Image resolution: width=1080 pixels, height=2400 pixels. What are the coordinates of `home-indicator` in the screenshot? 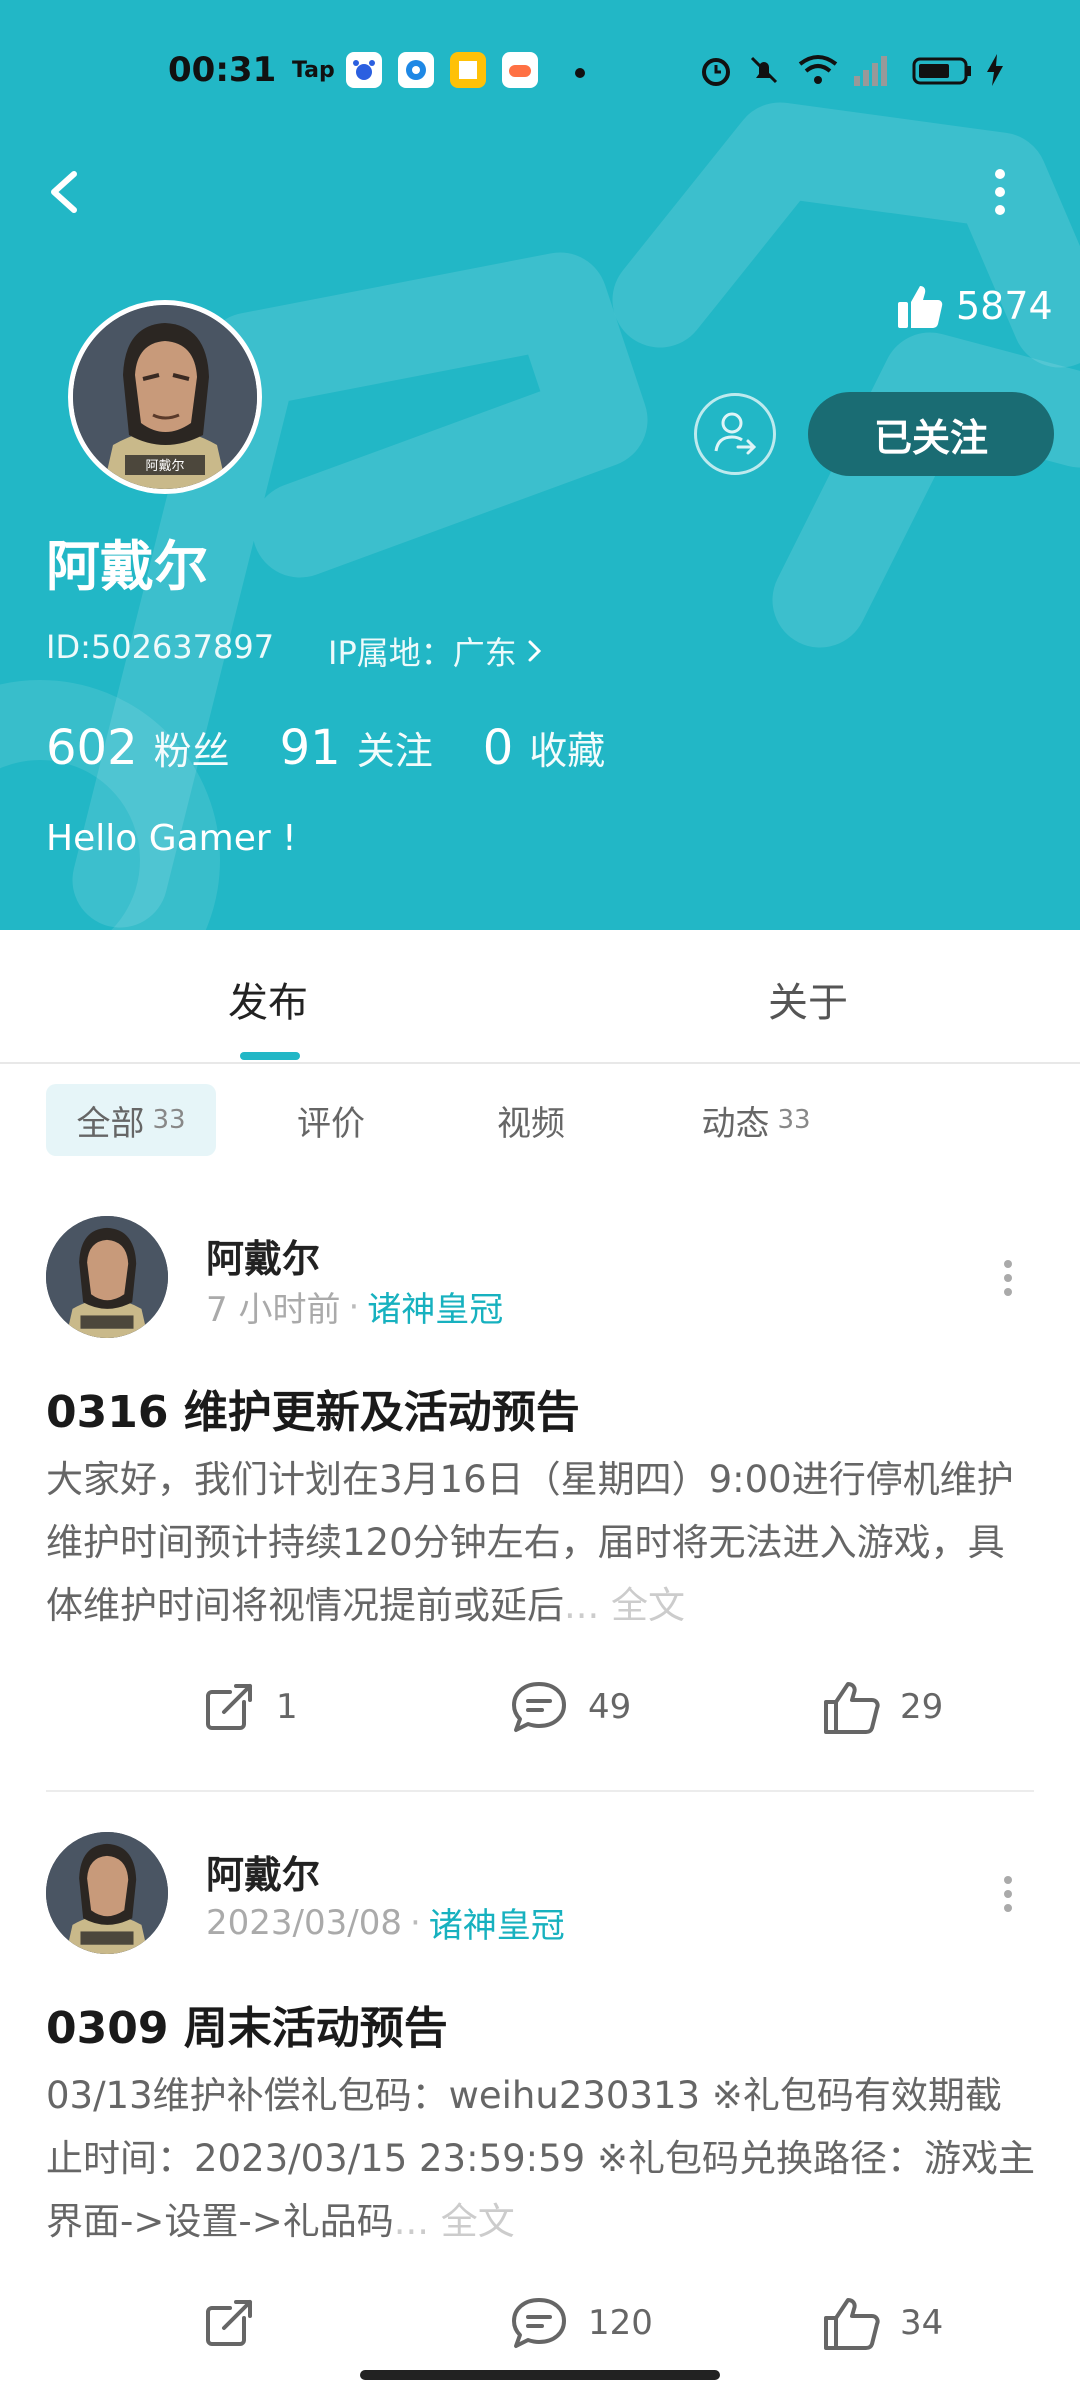 It's located at (540, 2375).